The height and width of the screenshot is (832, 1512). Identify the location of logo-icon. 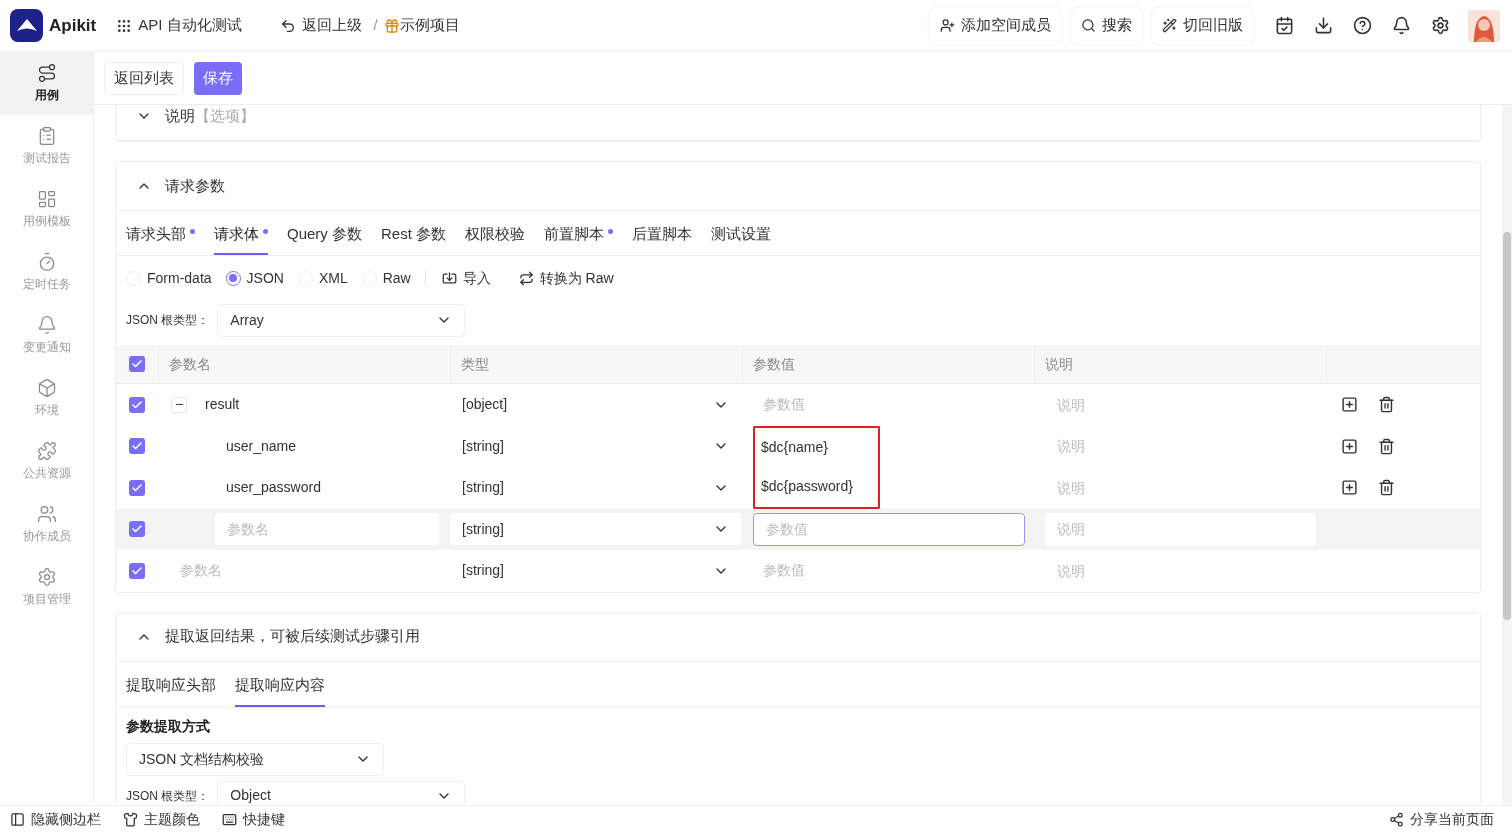
(26, 25).